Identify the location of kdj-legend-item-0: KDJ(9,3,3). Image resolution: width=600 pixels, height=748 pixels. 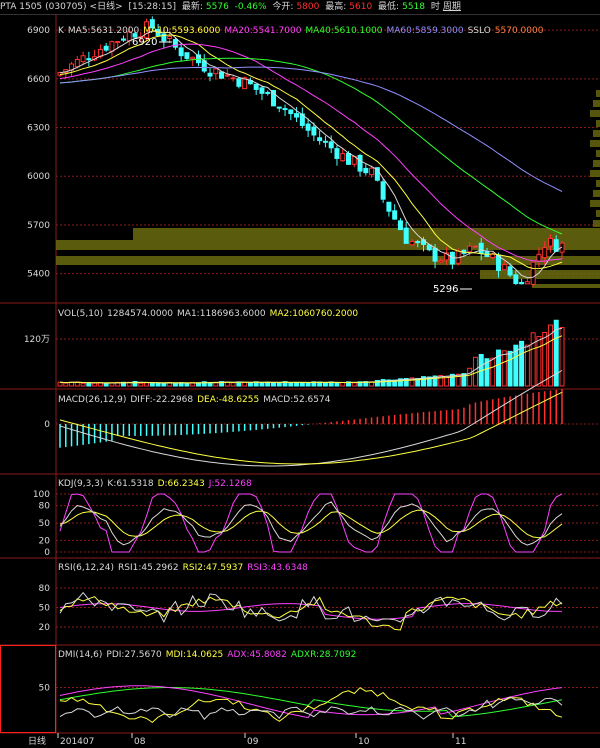
(80, 484).